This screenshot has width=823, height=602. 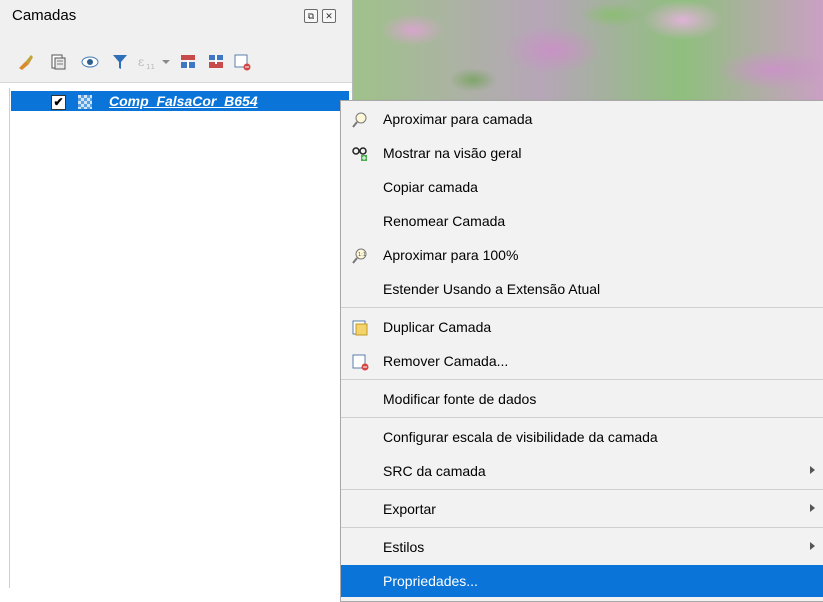 I want to click on menu-item-label: Aproximar para camada, so click(x=458, y=119).